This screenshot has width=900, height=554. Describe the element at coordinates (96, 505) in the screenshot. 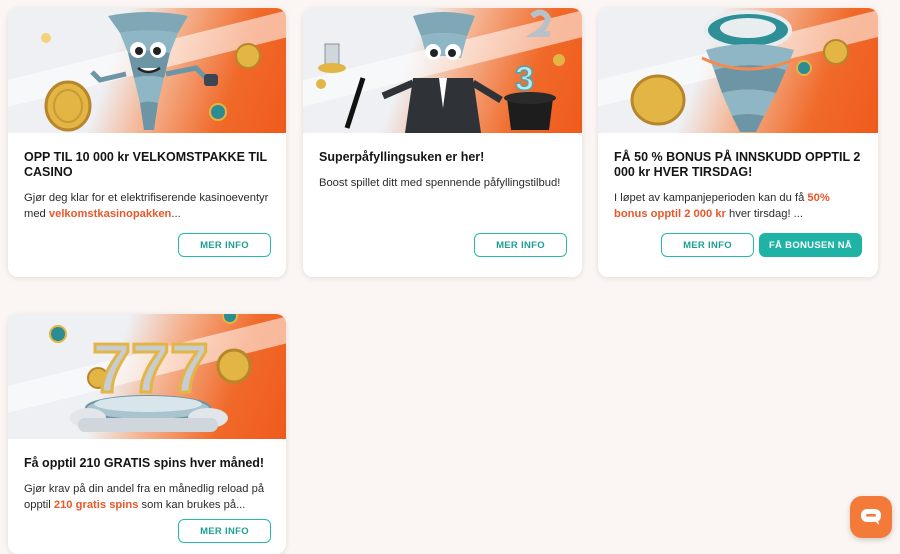

I see `highlight-link: 210 gratis spins` at that location.